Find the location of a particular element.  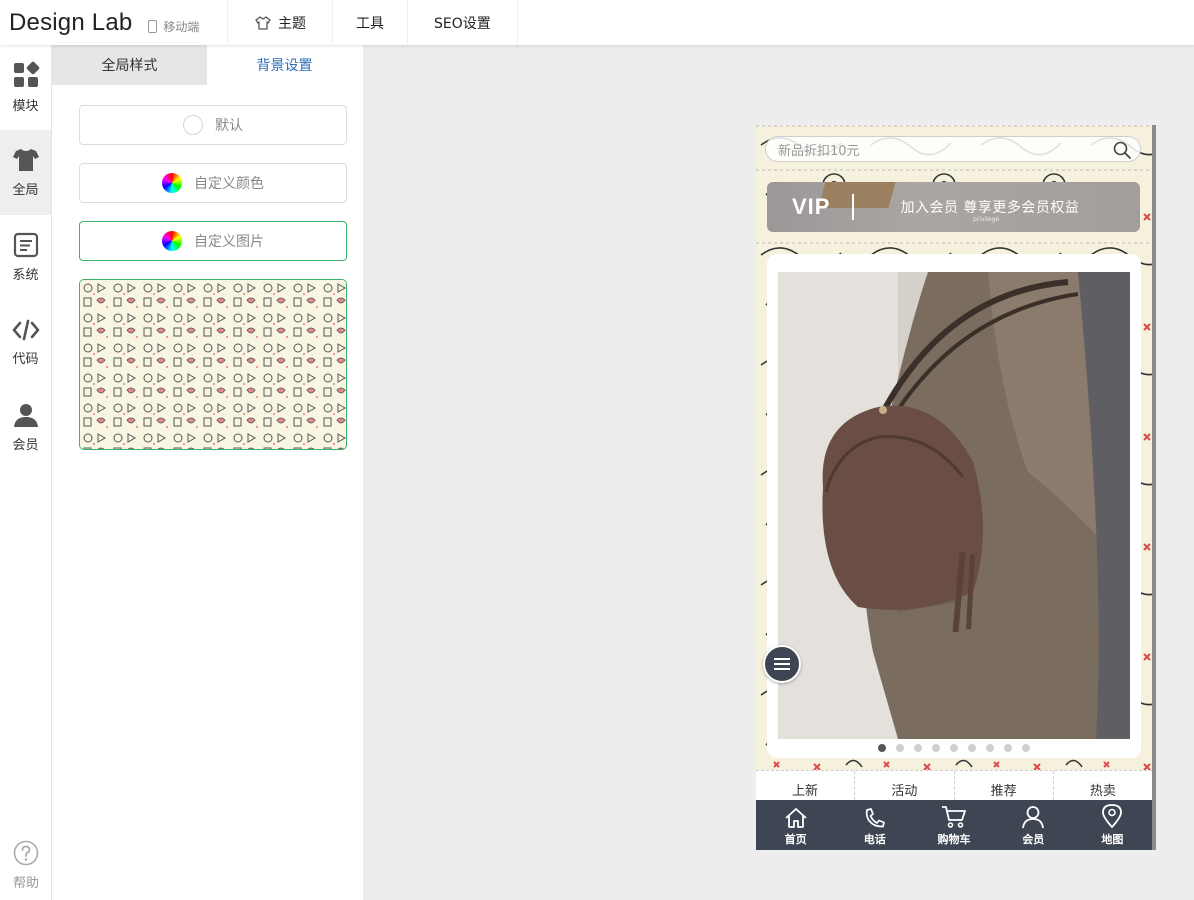

bottom-nav-phone: 电话 is located at coordinates (874, 825).